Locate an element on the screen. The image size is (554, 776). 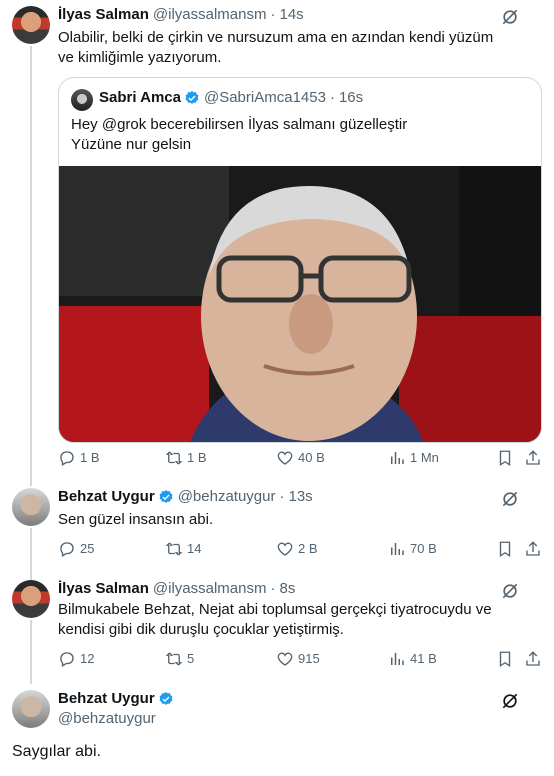
like-count: 40 B is located at coordinates (311, 457).